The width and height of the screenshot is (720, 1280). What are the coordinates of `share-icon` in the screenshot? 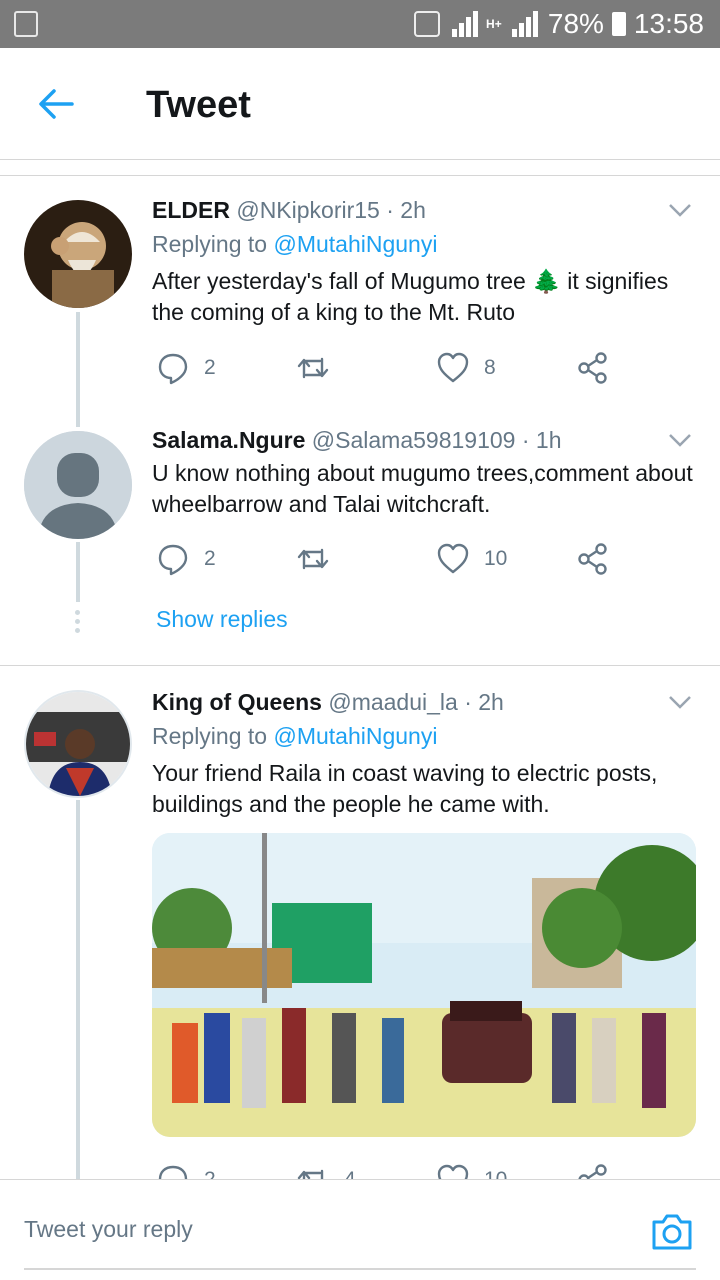 It's located at (592, 1172).